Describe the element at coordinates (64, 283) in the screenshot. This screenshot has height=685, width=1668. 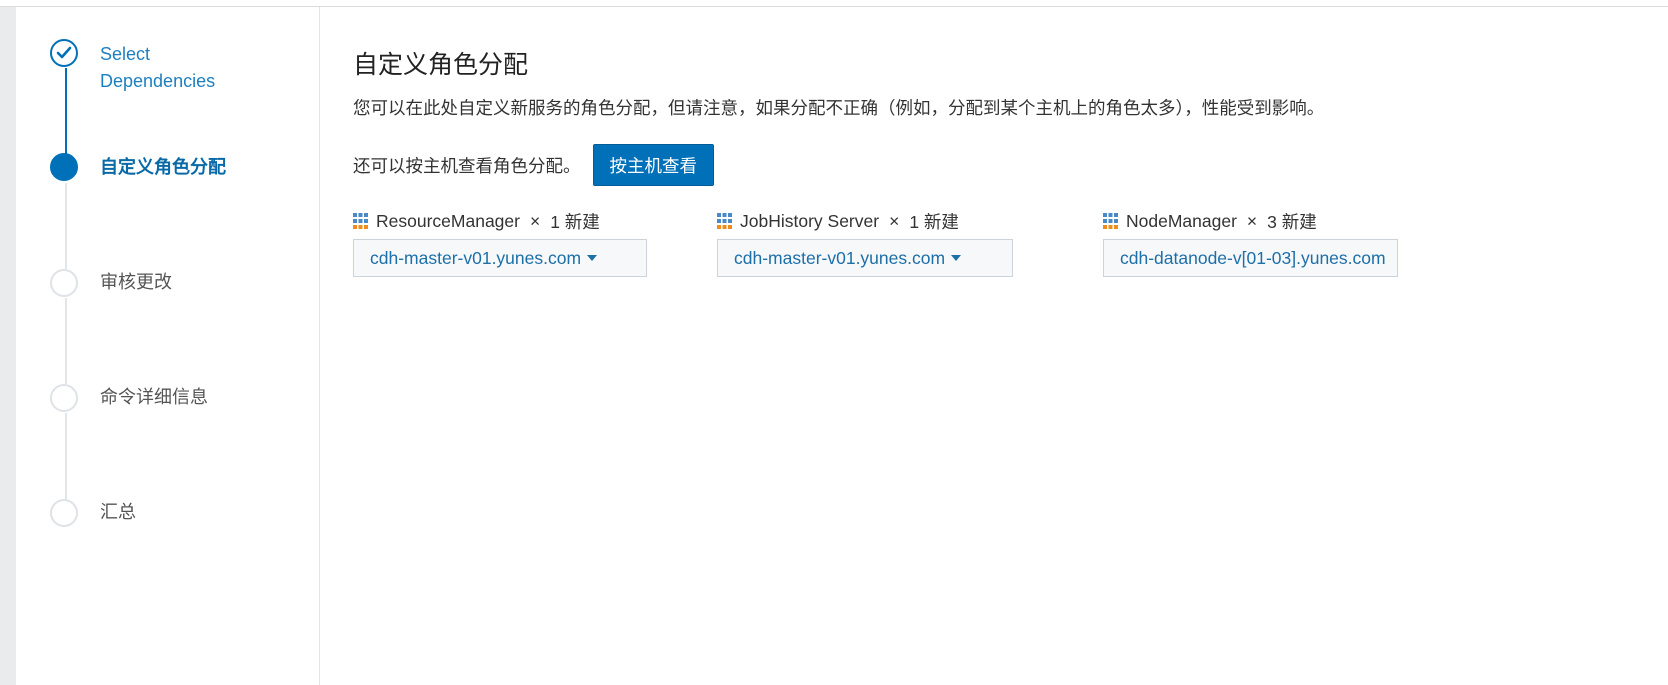
I see `step-3-indicator` at that location.